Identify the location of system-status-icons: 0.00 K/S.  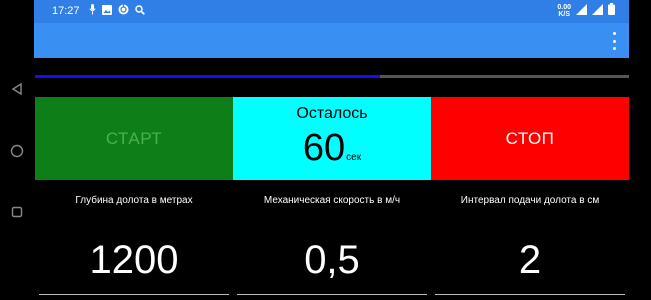
(586, 10).